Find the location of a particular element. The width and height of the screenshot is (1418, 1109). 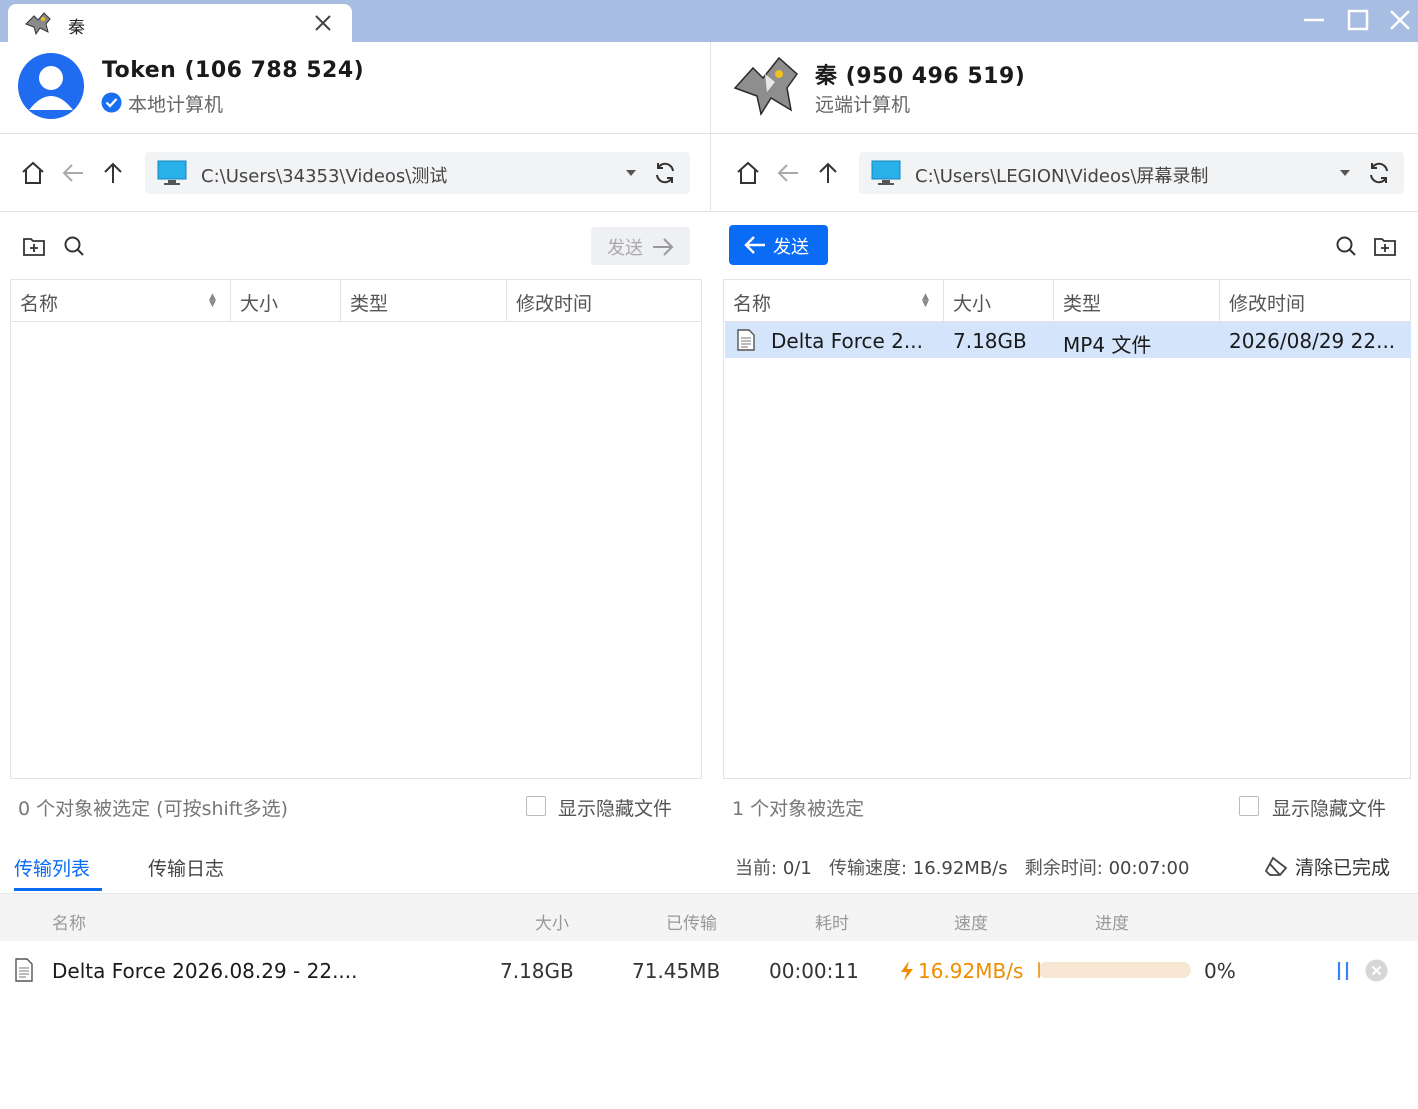

transfer-elapsed: 00:00:11 is located at coordinates (814, 971).